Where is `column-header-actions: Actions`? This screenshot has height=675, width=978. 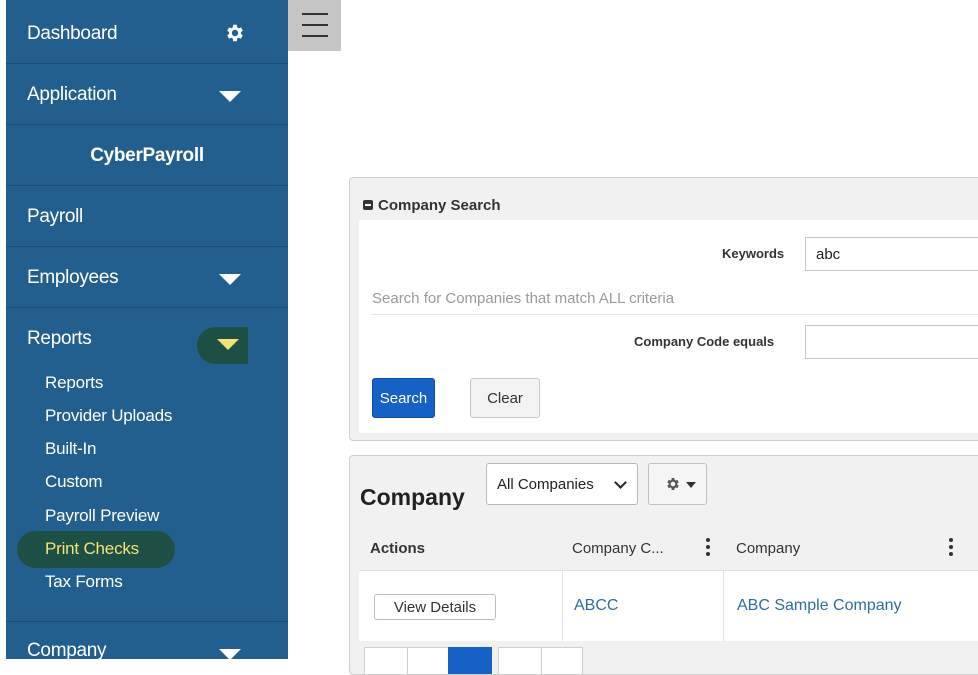
column-header-actions: Actions is located at coordinates (398, 548).